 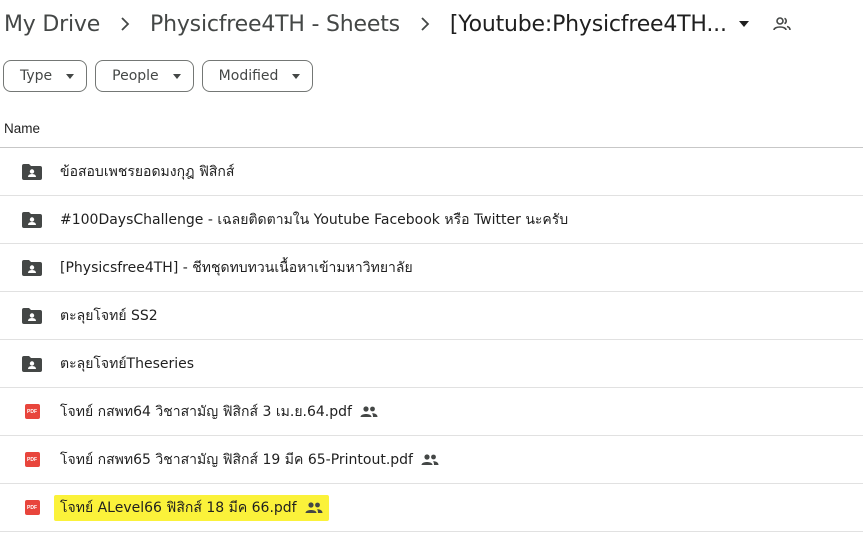 I want to click on file-row-folder: ข้อสอบเพชรยอดมงกุฎ ฟิสิกส์, so click(x=431, y=172).